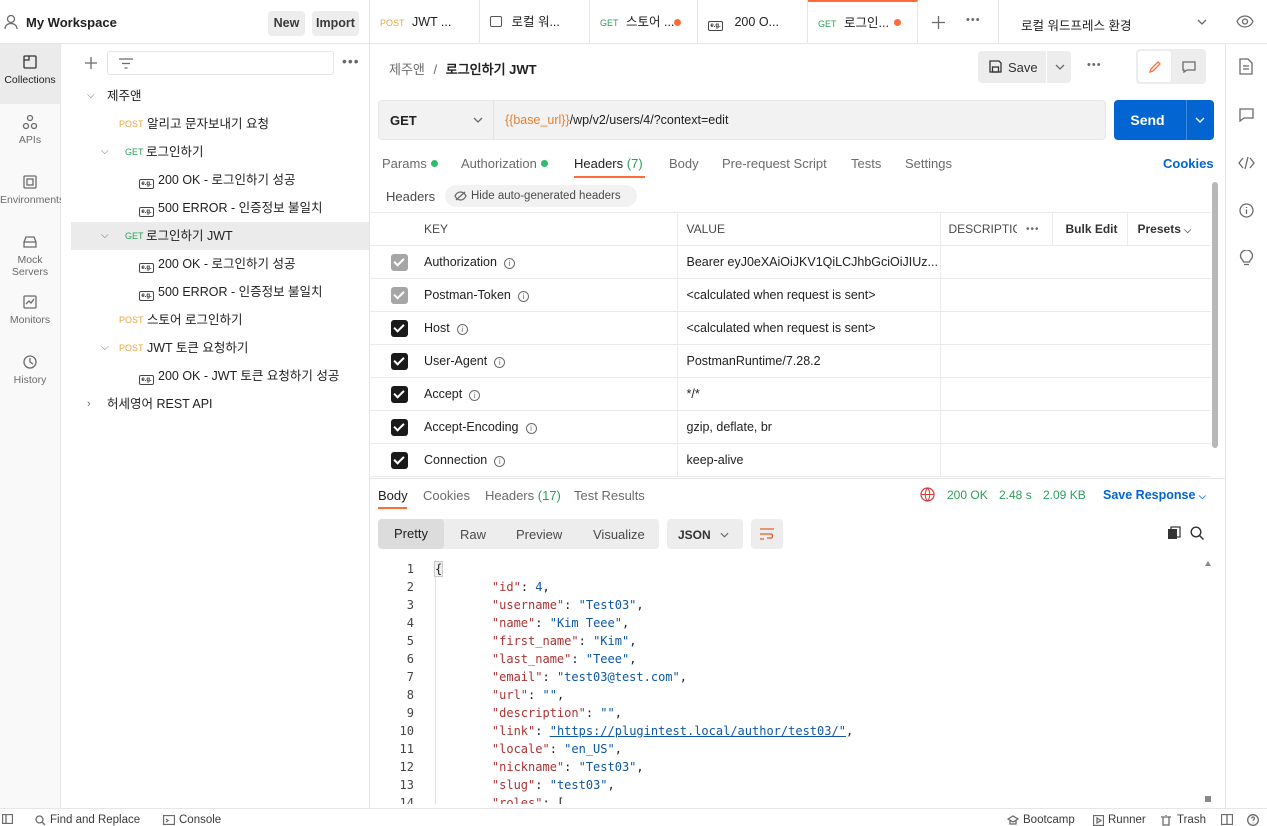  Describe the element at coordinates (967, 495) in the screenshot. I see `status-code: 200 OK` at that location.